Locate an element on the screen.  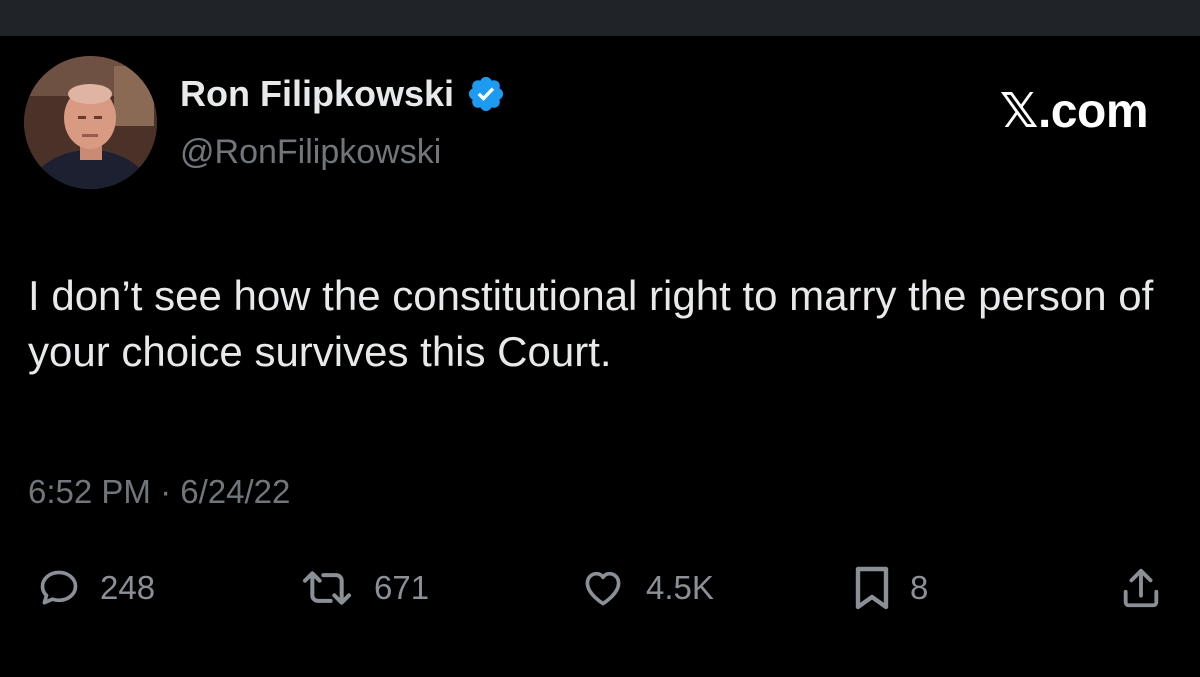
share-button is located at coordinates (1141, 588).